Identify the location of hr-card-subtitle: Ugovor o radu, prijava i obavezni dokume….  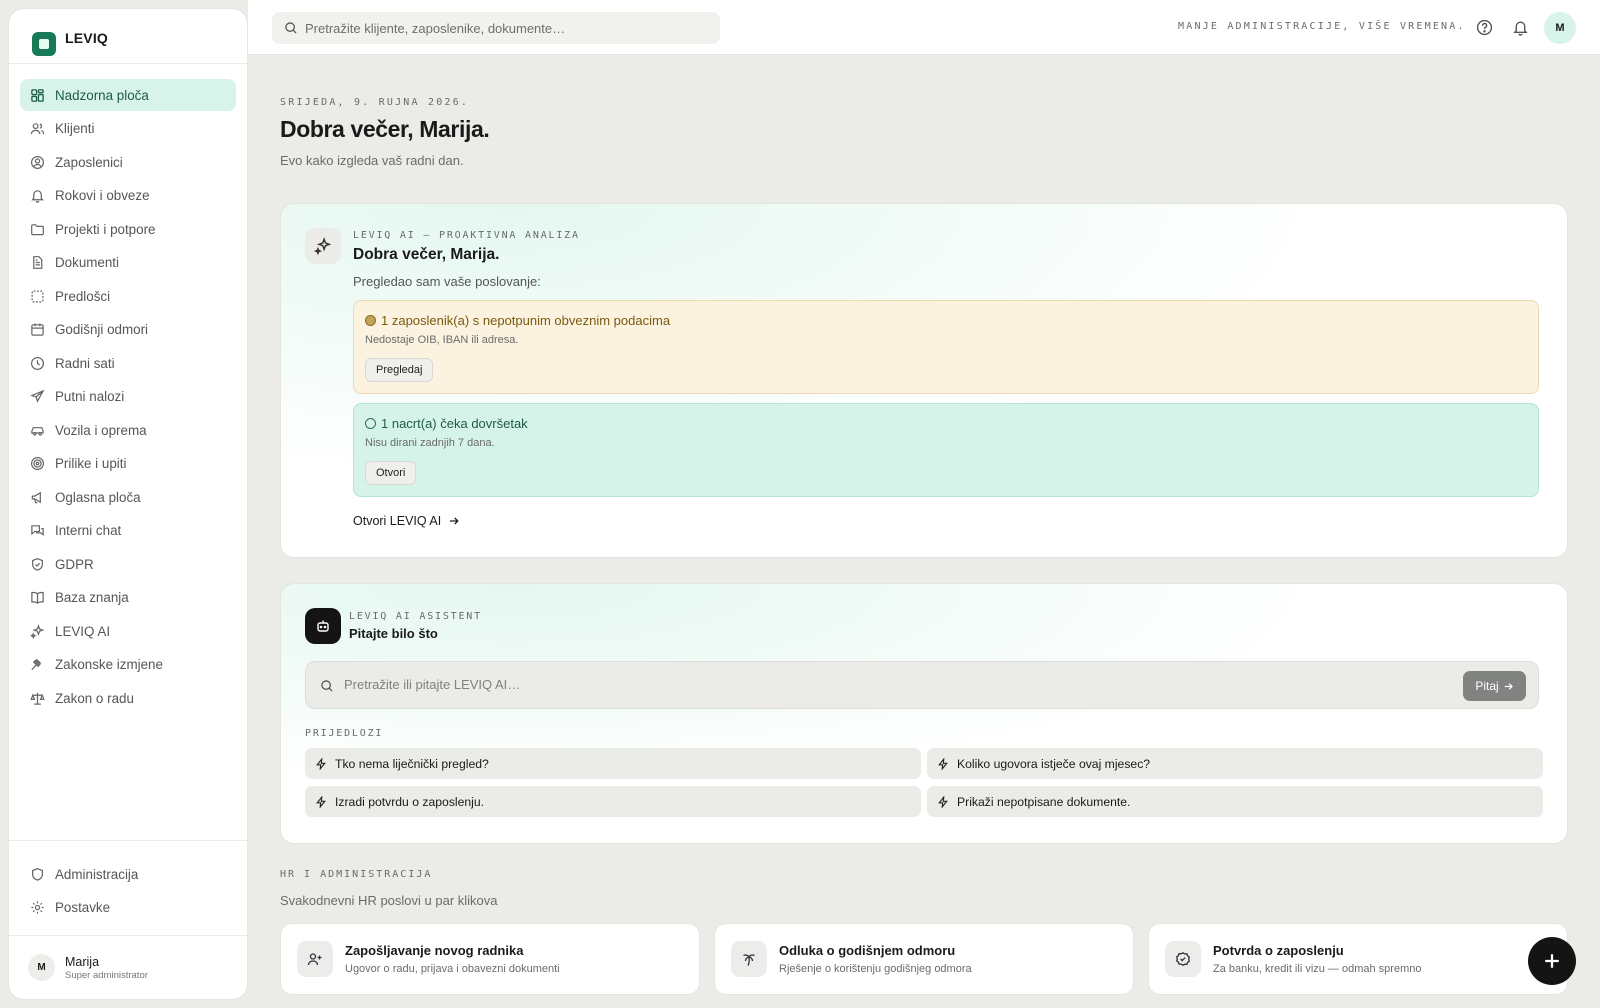
(452, 969).